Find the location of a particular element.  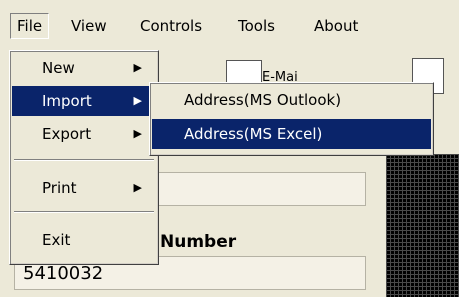

menu-item-new-label: New is located at coordinates (58, 68).